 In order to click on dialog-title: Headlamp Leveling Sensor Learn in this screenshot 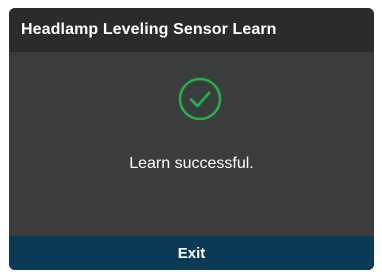, I will do `click(149, 29)`.